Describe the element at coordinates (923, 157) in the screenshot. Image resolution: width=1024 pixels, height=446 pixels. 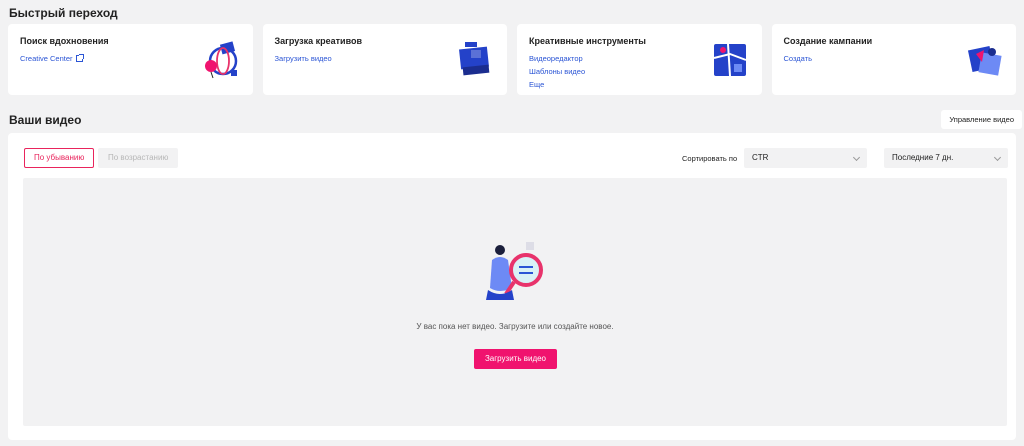
I see `date-range-value: Последние 7 дн.` at that location.